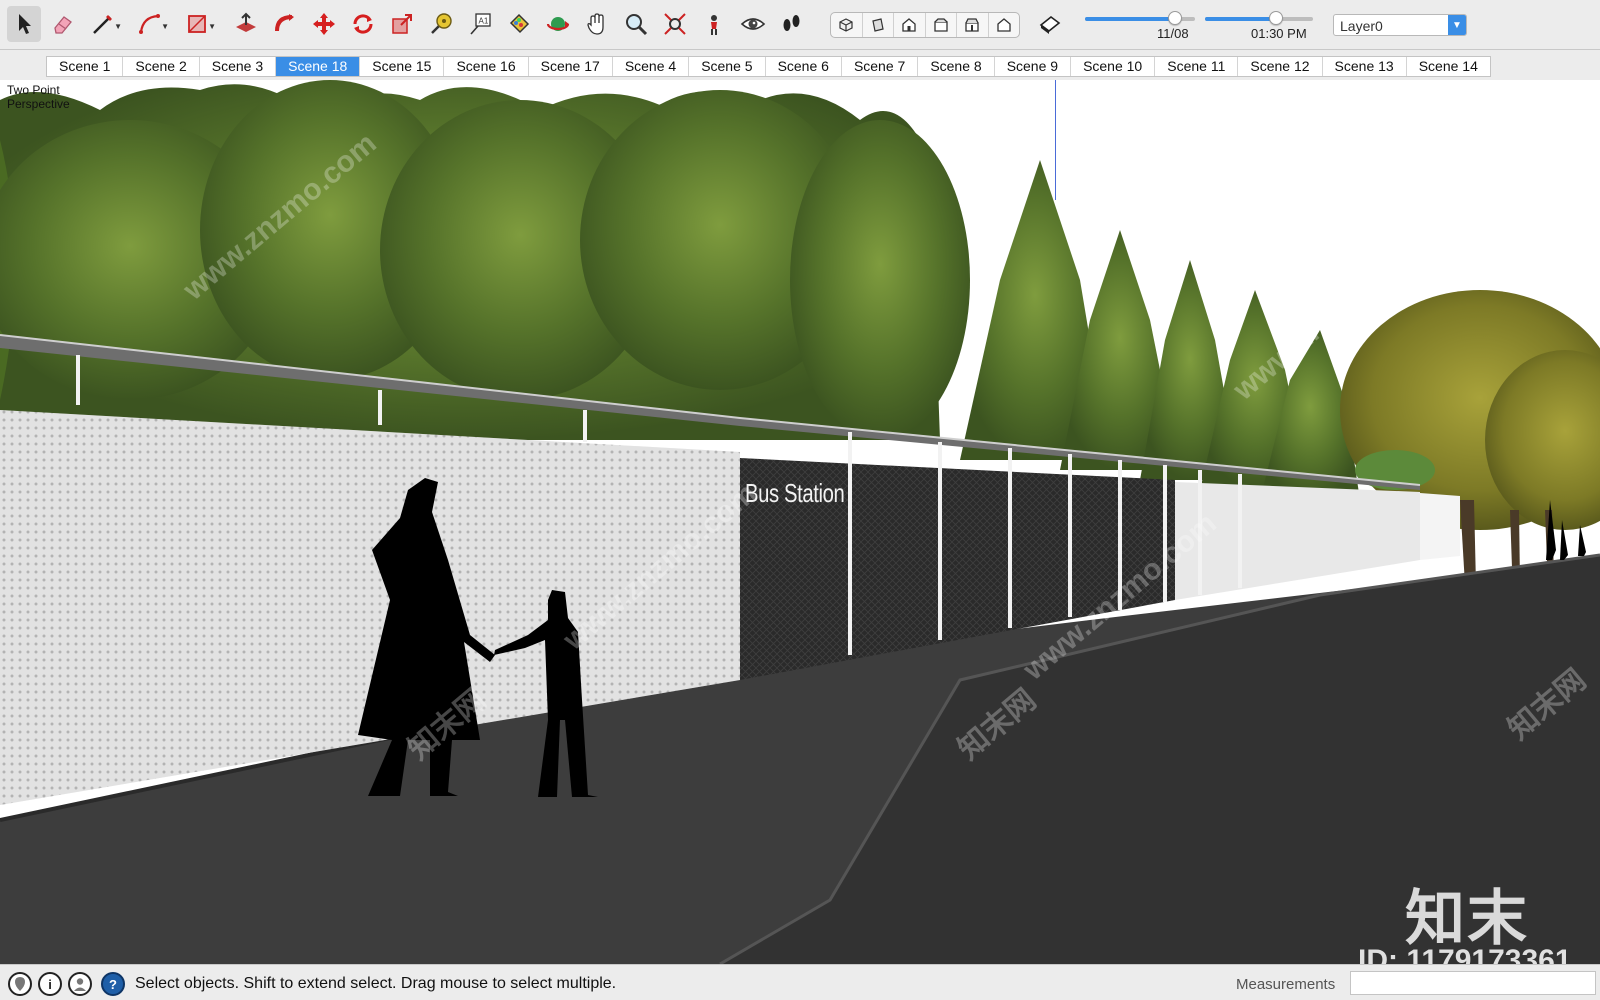  Describe the element at coordinates (1175, 18) in the screenshot. I see `date-slider-handle` at that location.